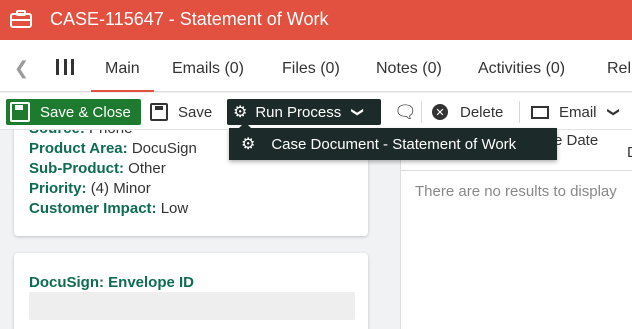  I want to click on docusign-card: DocuSign: Envelope ID, so click(191, 291).